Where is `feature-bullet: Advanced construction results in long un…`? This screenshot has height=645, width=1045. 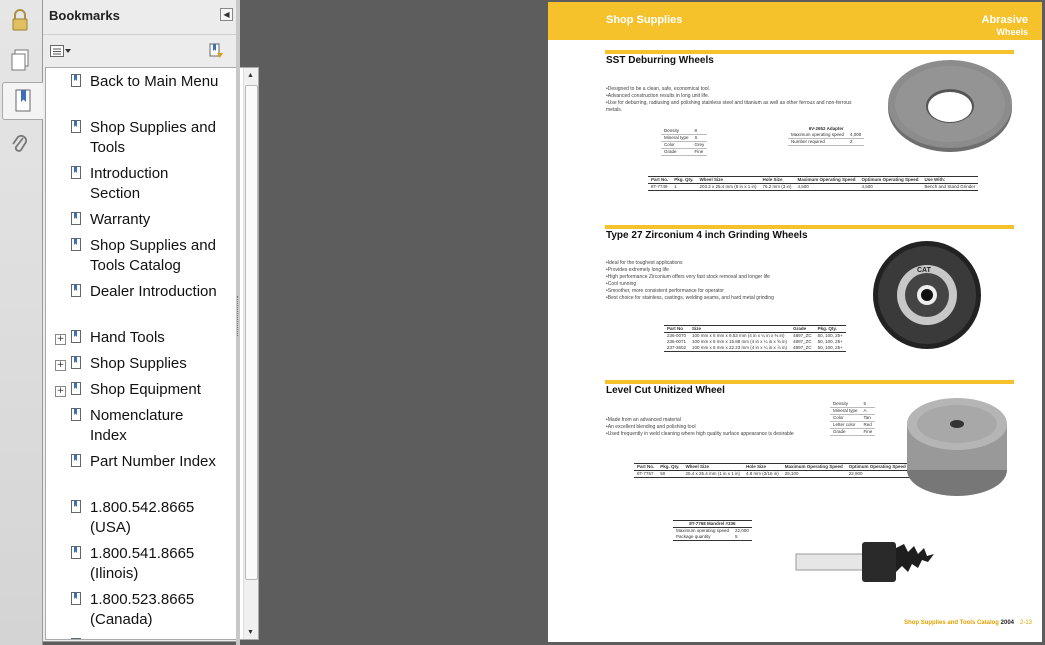 feature-bullet: Advanced construction results in long un… is located at coordinates (731, 96).